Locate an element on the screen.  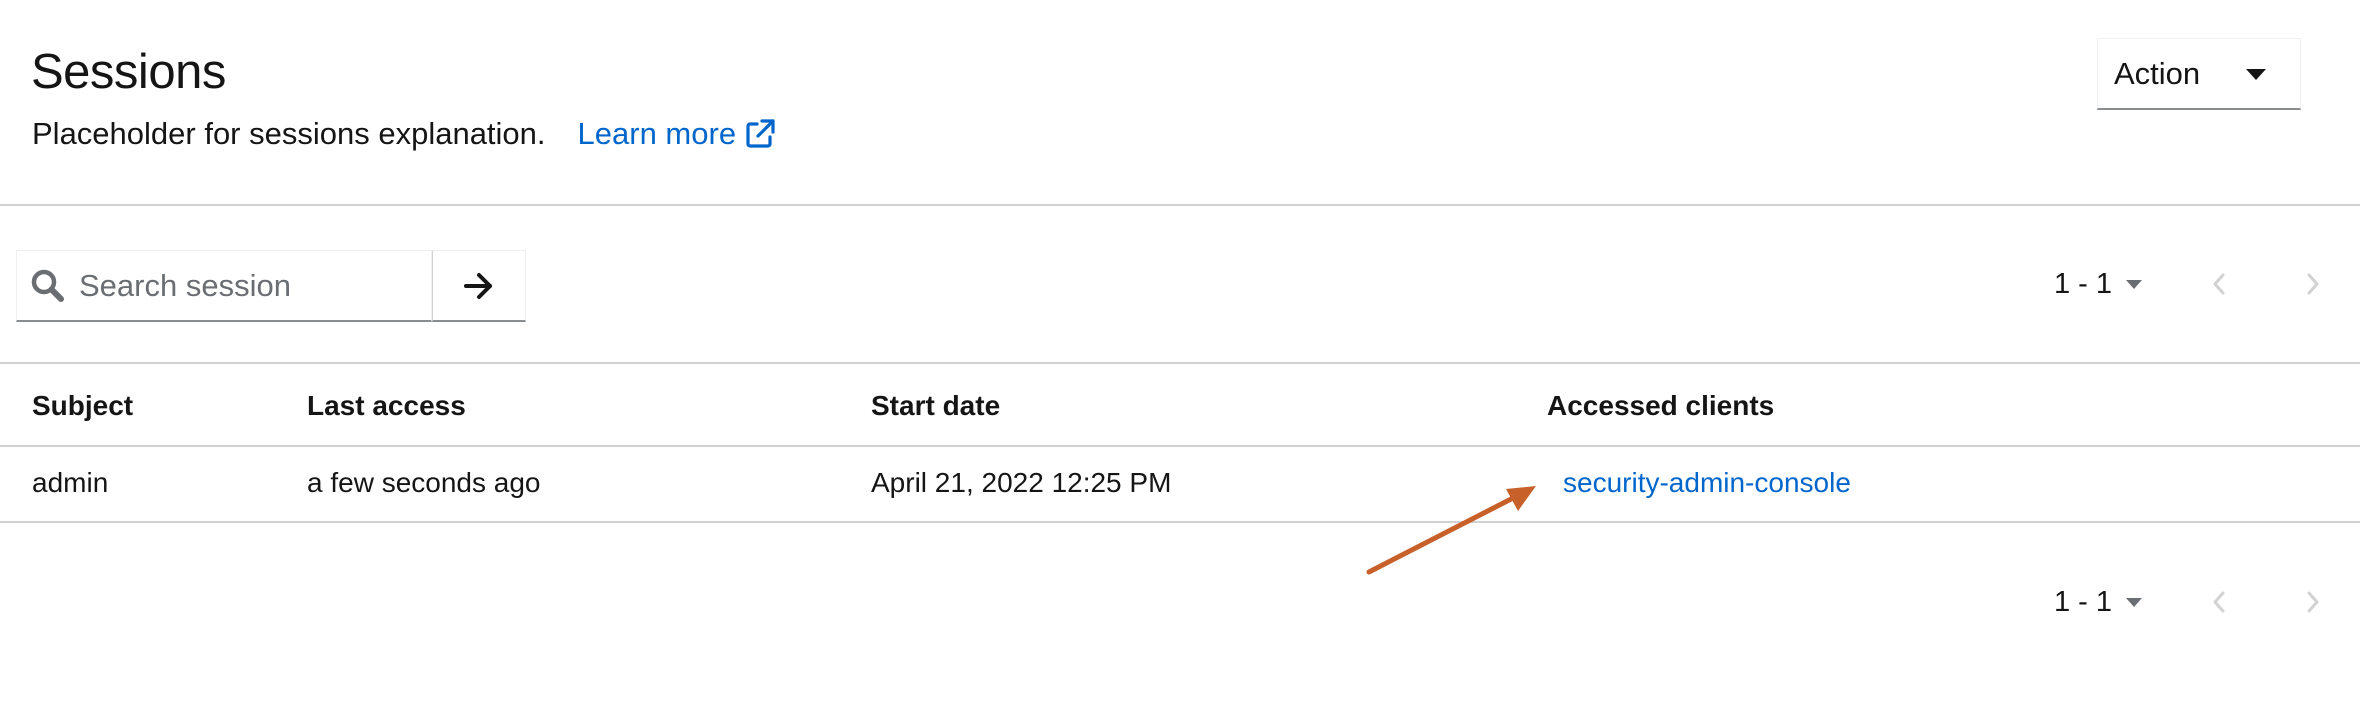
learn-more-link: Learn more is located at coordinates (677, 134).